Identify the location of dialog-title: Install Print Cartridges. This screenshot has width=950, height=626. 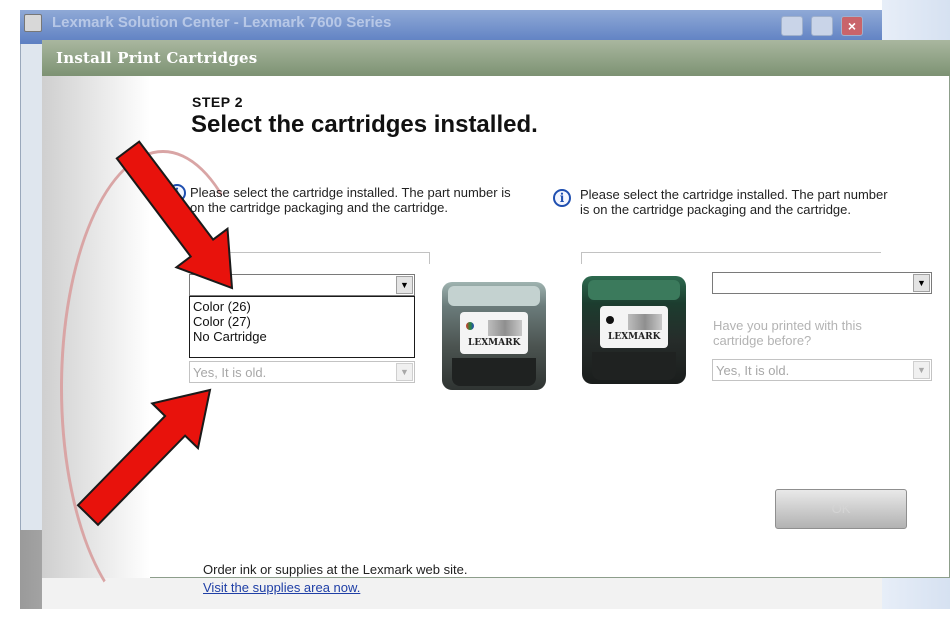
(157, 58).